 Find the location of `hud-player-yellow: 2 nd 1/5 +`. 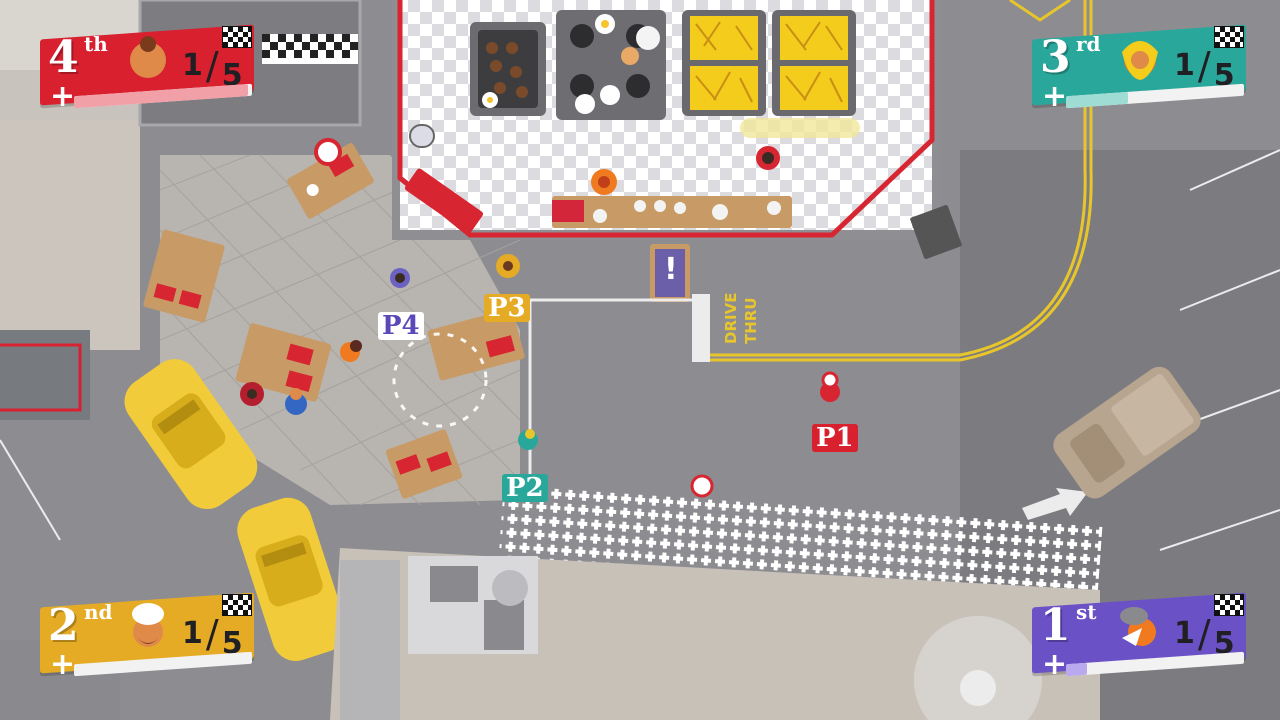

hud-player-yellow: 2 nd 1/5 + is located at coordinates (150, 635).